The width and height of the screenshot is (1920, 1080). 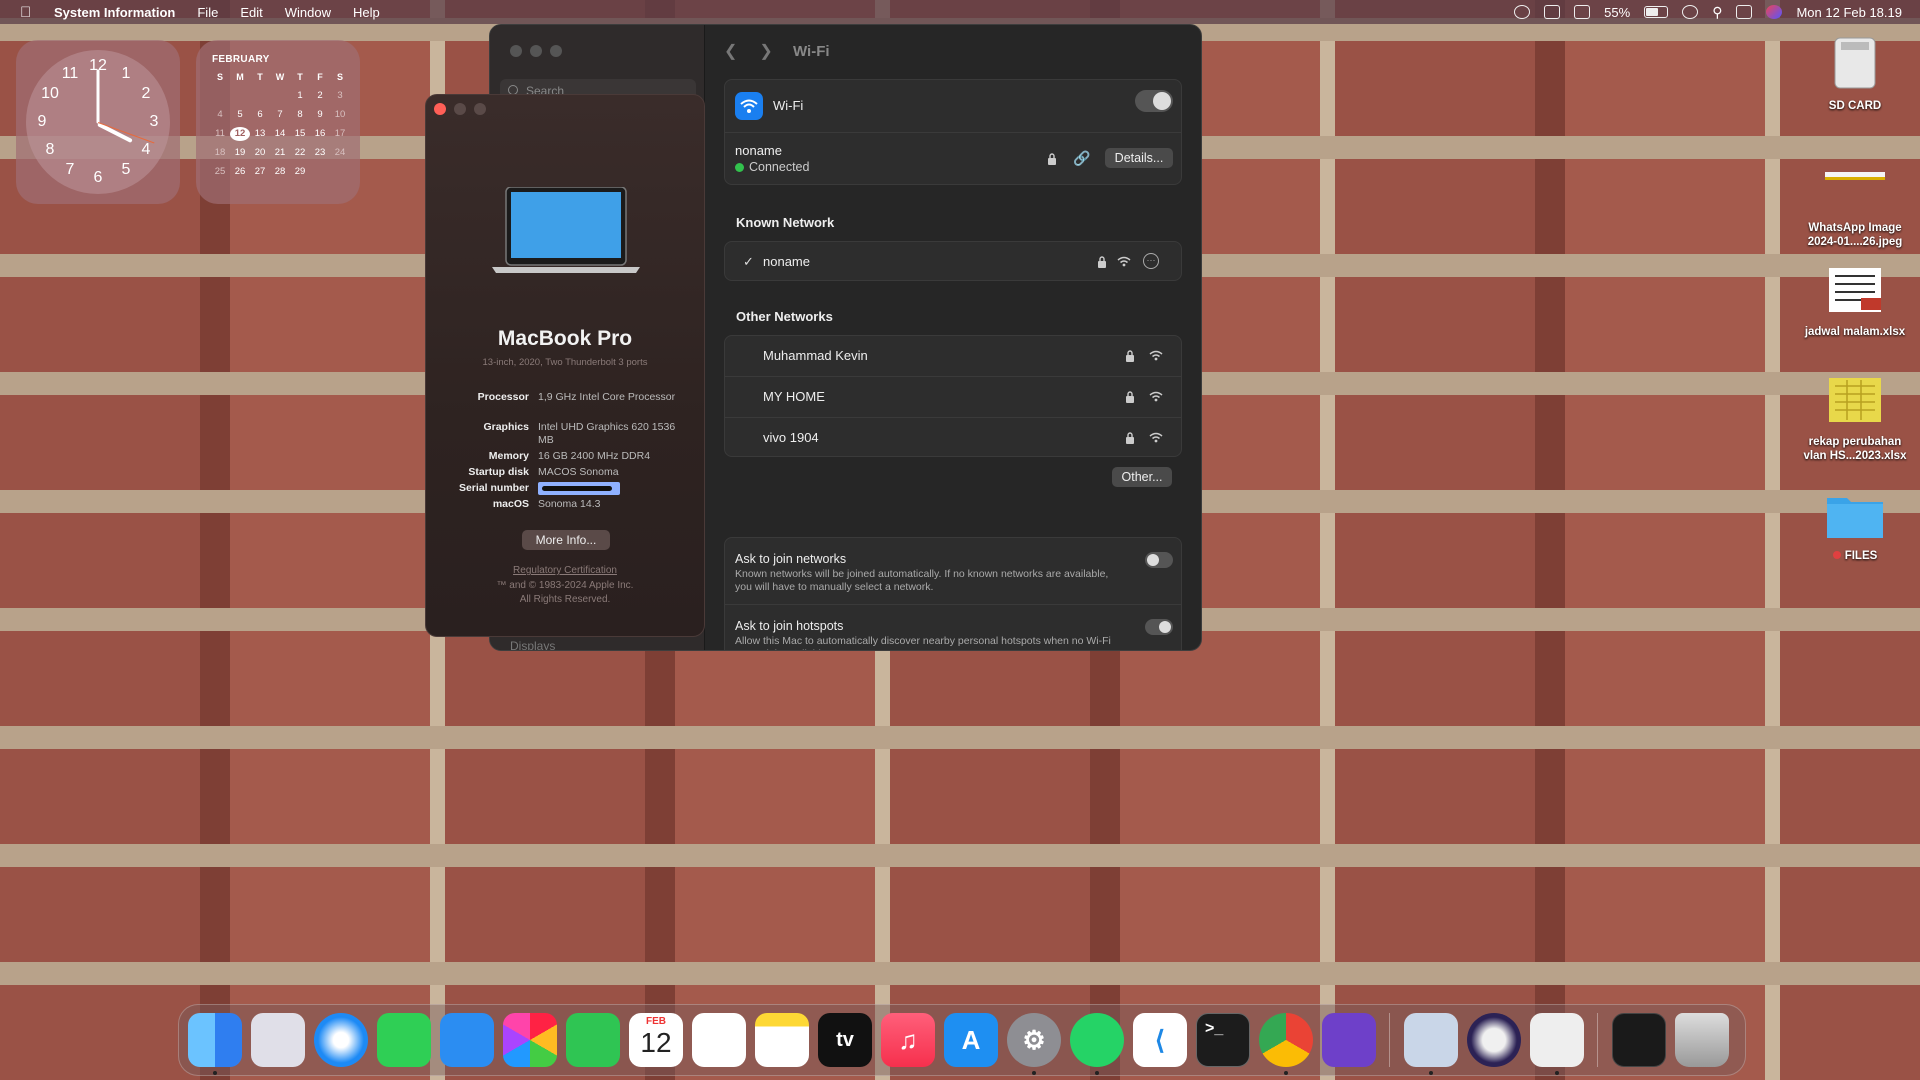 I want to click on dock-whatsapp-icon, so click(x=1097, y=1044).